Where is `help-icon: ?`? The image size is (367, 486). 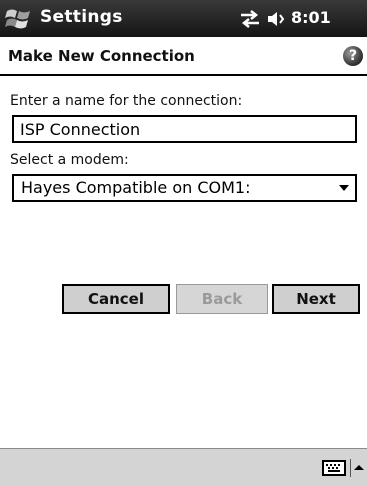
help-icon: ? is located at coordinates (353, 56).